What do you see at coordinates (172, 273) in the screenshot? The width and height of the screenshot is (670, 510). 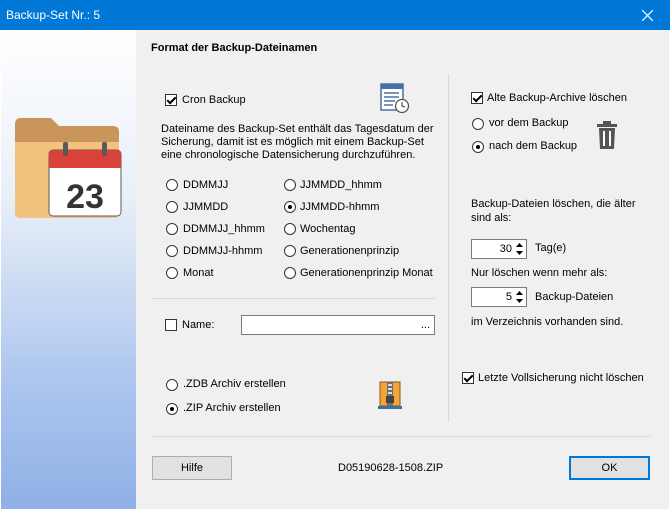 I see `format-radio-monat` at bounding box center [172, 273].